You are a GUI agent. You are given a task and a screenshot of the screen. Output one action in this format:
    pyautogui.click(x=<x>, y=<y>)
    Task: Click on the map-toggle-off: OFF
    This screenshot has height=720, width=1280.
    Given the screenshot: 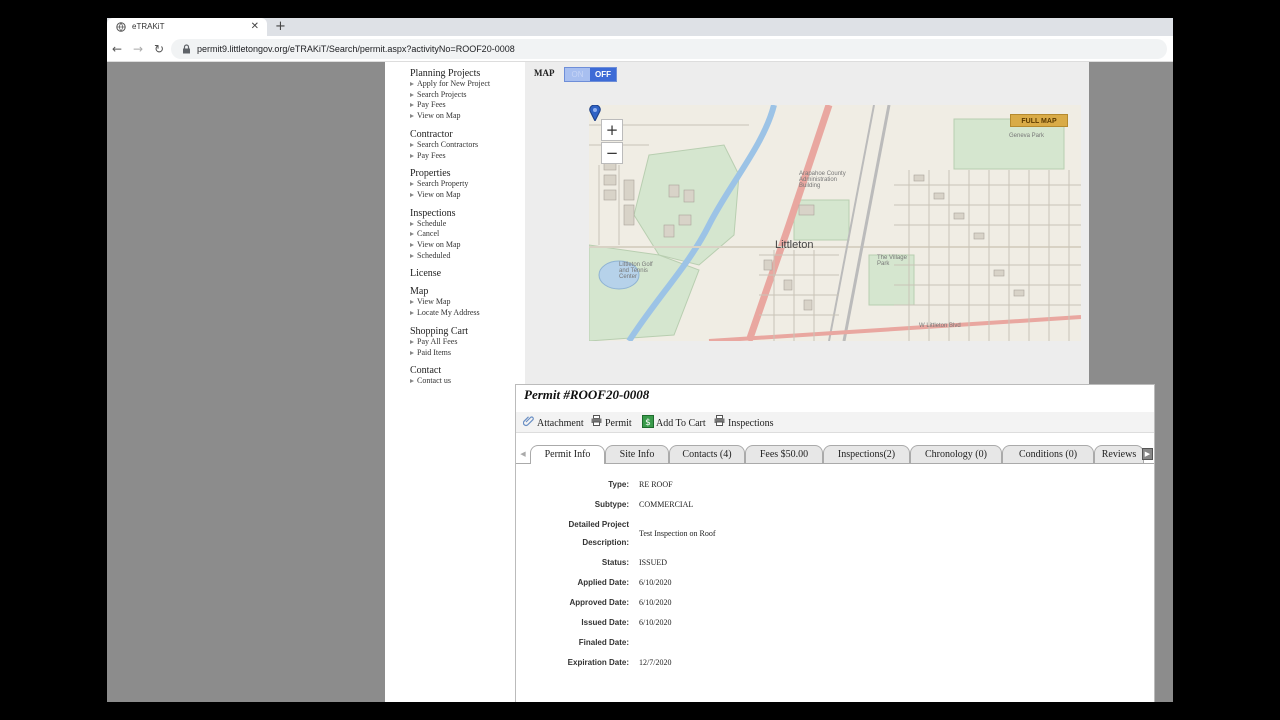 What is the action you would take?
    pyautogui.click(x=603, y=74)
    